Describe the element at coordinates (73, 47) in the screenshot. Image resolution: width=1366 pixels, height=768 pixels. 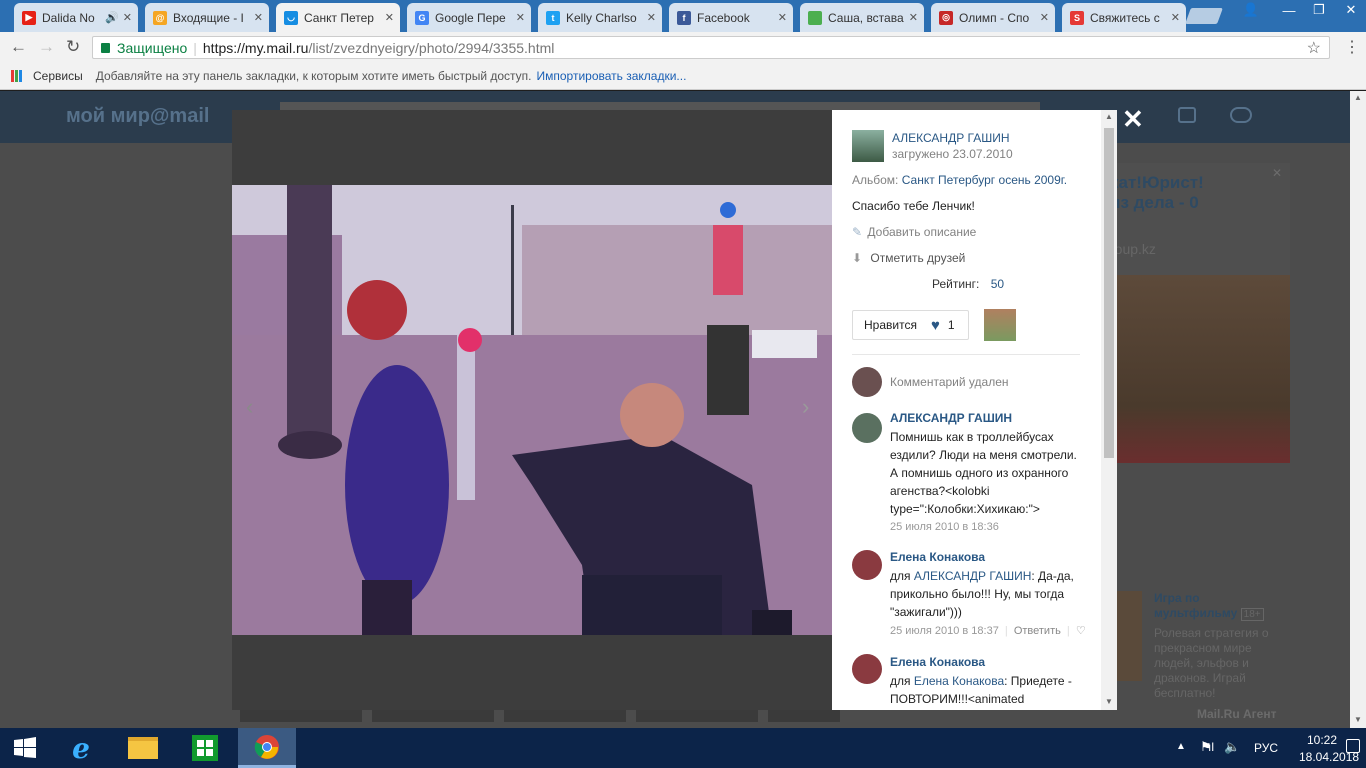
I see `reload-icon: ↻` at that location.